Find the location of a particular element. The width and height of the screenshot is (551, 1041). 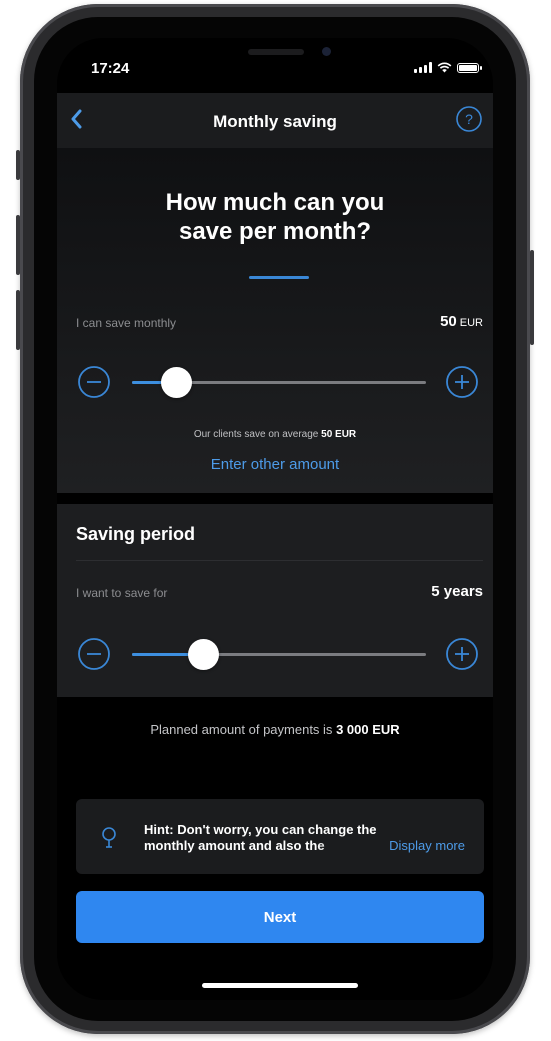

mute-switch is located at coordinates (18, 165).